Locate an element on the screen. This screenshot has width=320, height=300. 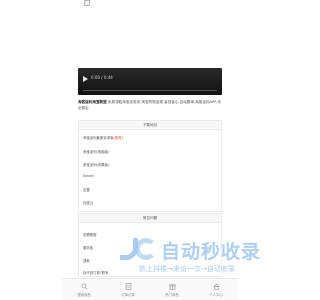
tab-profile-label: 个人中心 is located at coordinates (216, 294).